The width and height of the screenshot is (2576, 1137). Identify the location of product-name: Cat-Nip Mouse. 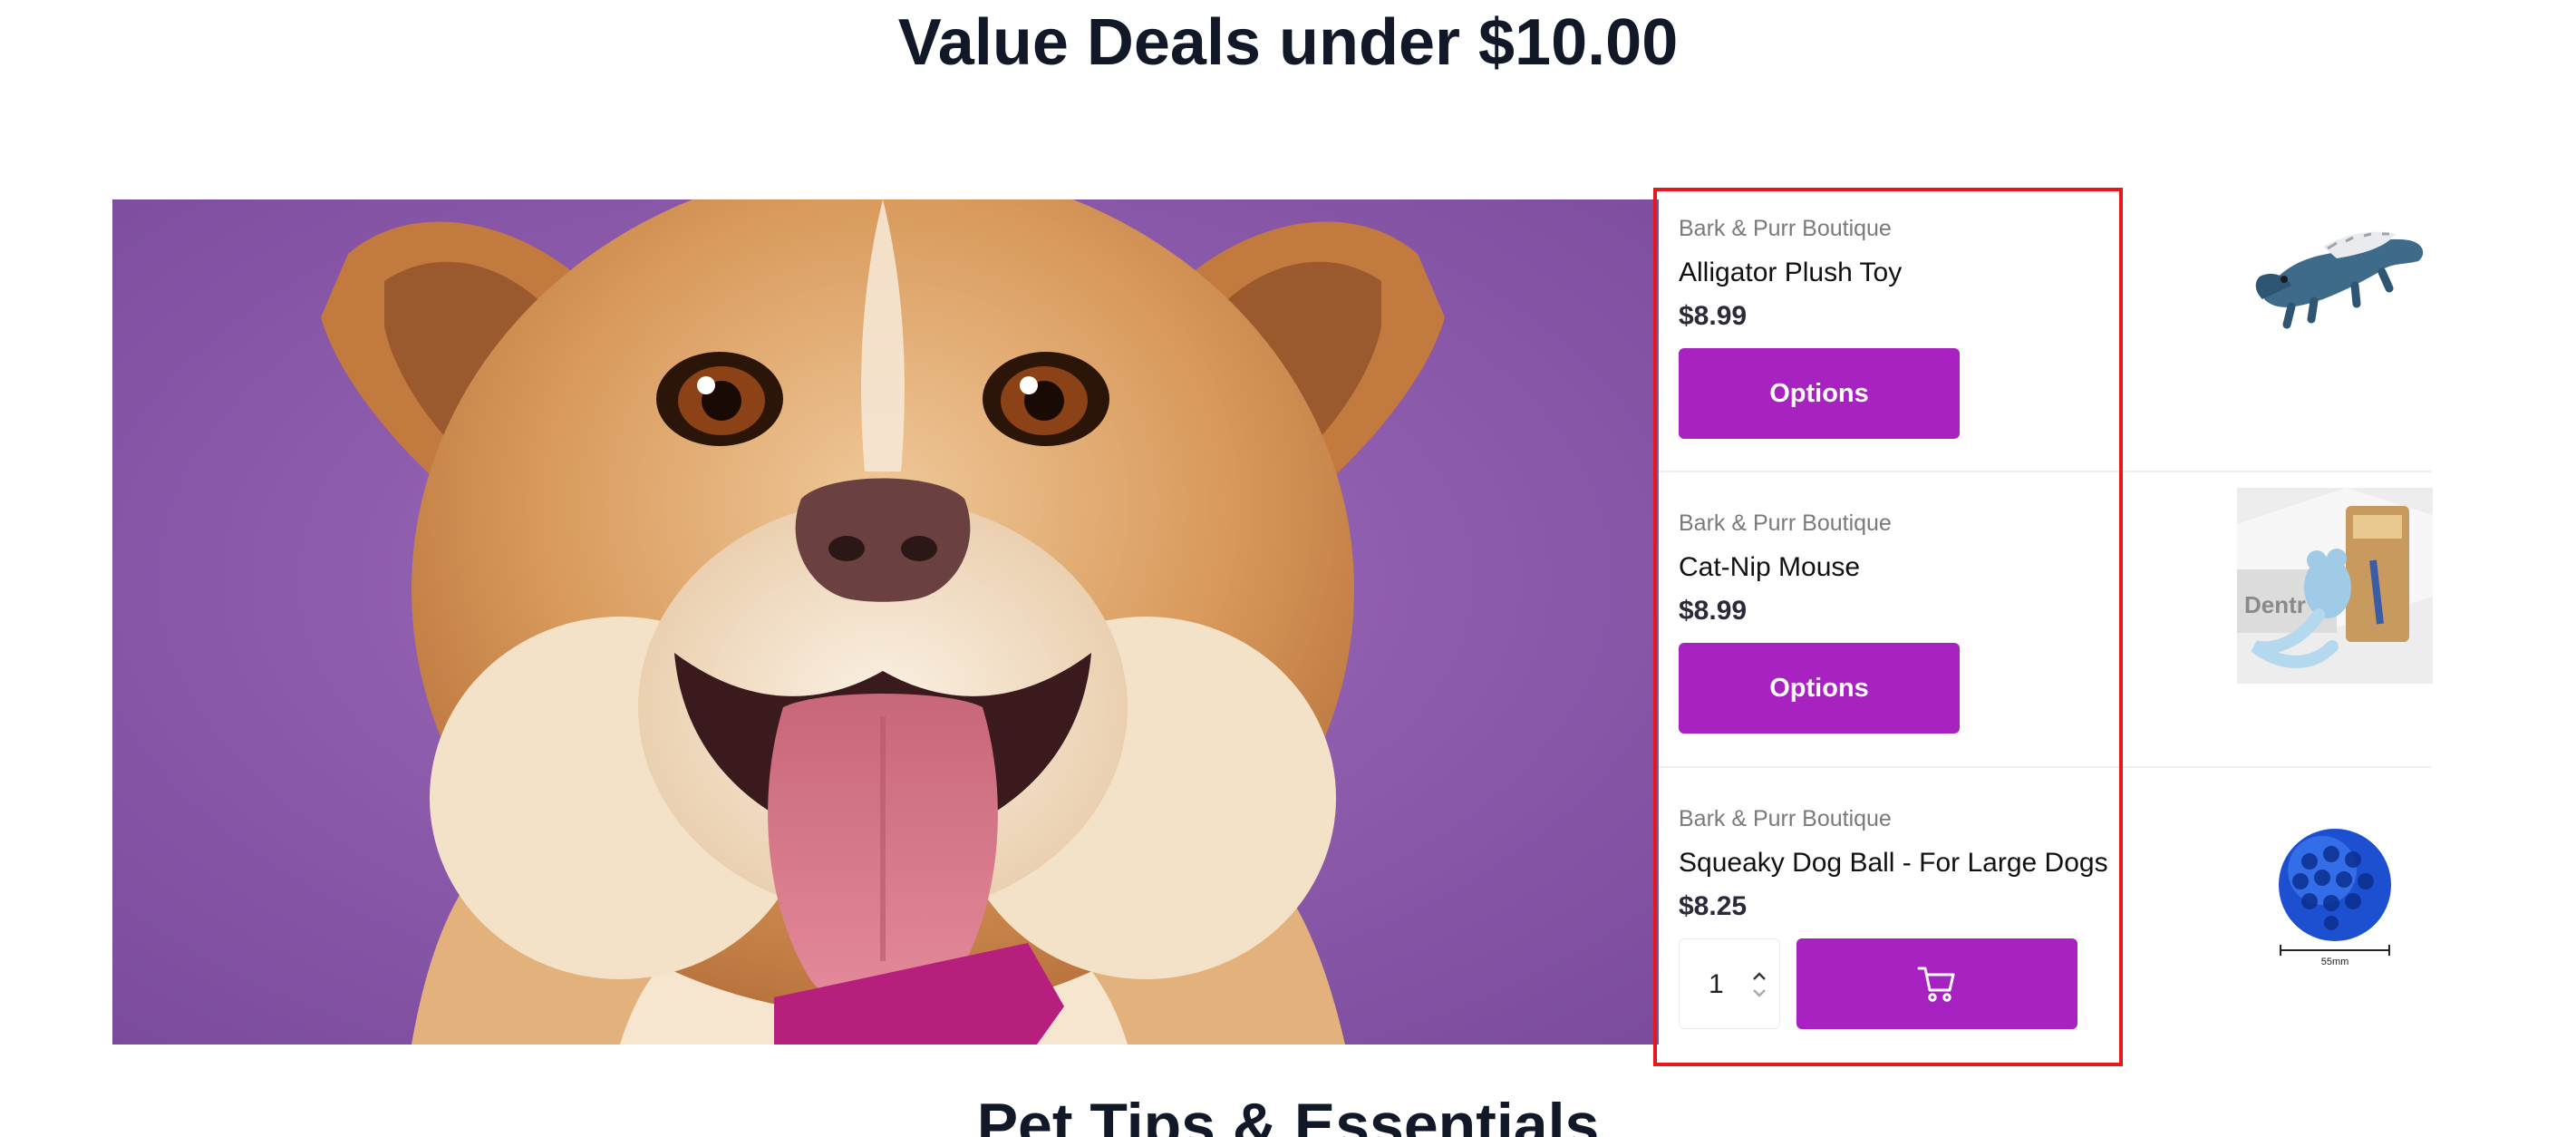
(1769, 567).